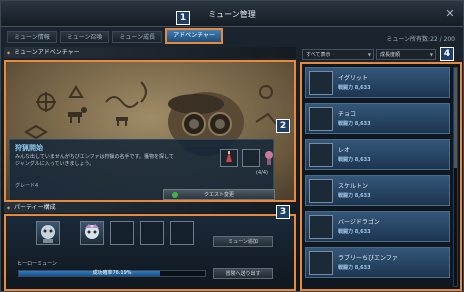  What do you see at coordinates (283, 126) in the screenshot?
I see `marker-2: 2` at bounding box center [283, 126].